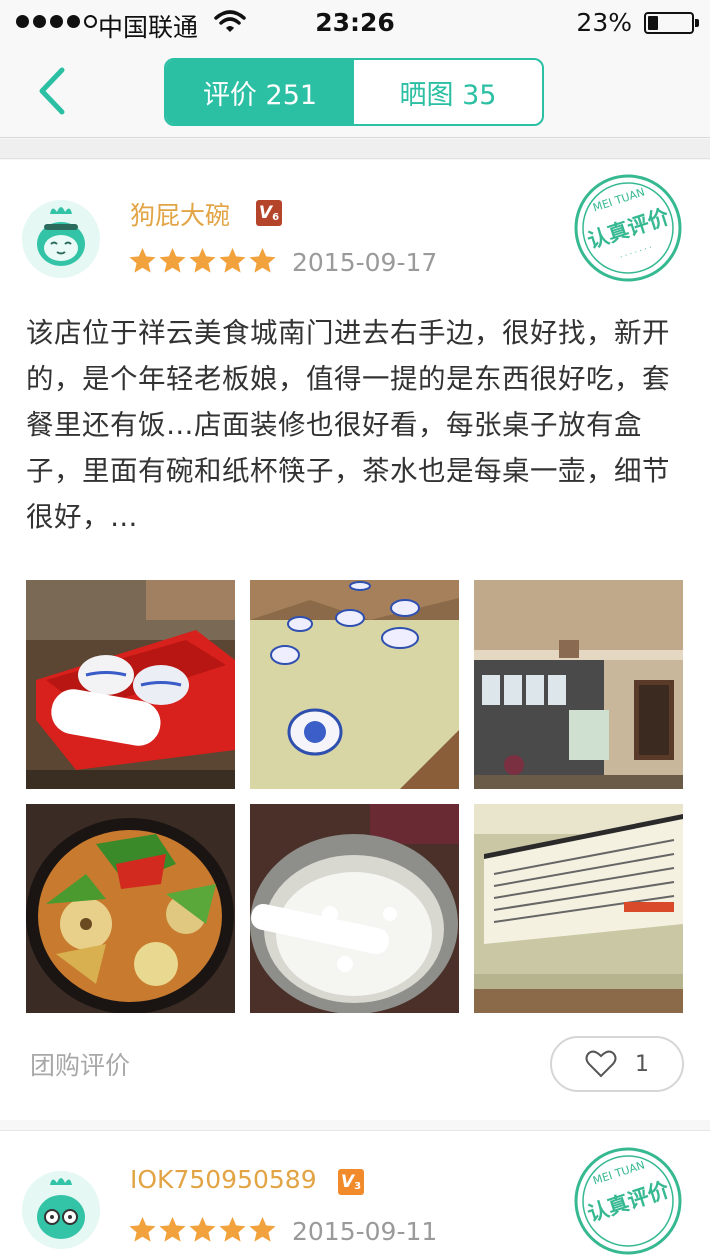  What do you see at coordinates (260, 92) in the screenshot?
I see `tab-reviews: 评价 251` at bounding box center [260, 92].